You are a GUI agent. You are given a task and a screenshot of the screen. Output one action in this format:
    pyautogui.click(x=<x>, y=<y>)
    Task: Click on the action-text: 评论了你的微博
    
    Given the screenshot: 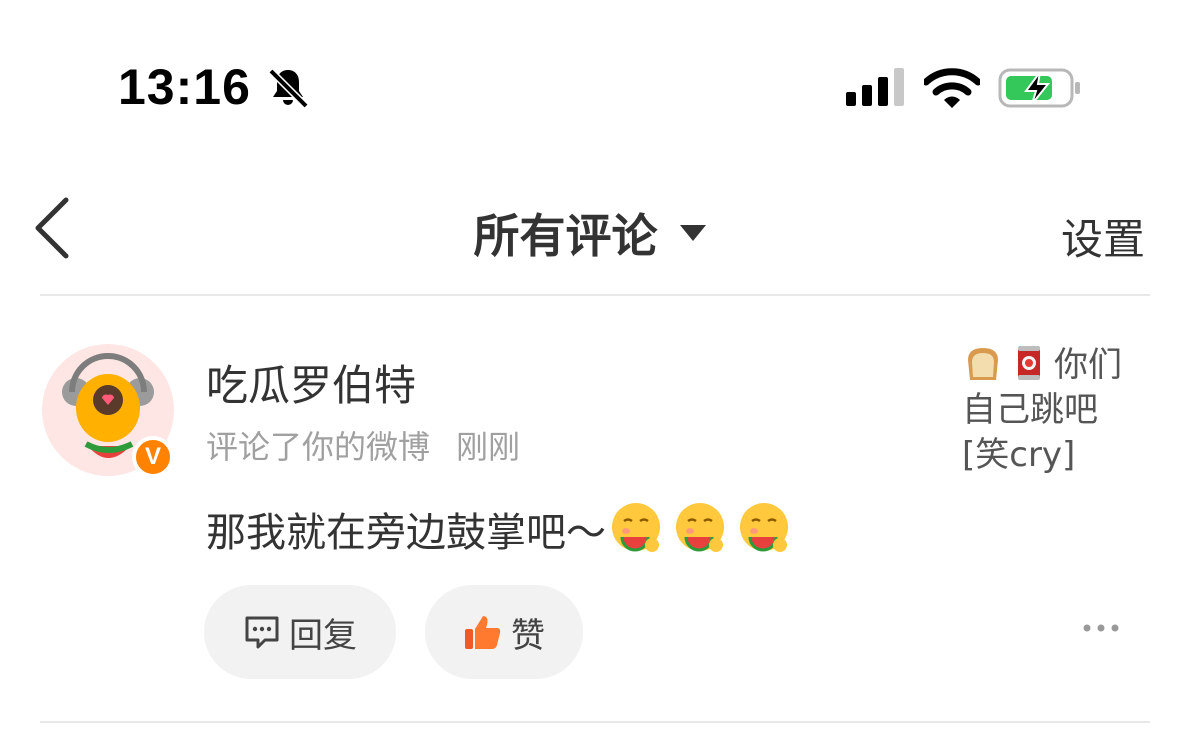 What is the action you would take?
    pyautogui.click(x=318, y=447)
    